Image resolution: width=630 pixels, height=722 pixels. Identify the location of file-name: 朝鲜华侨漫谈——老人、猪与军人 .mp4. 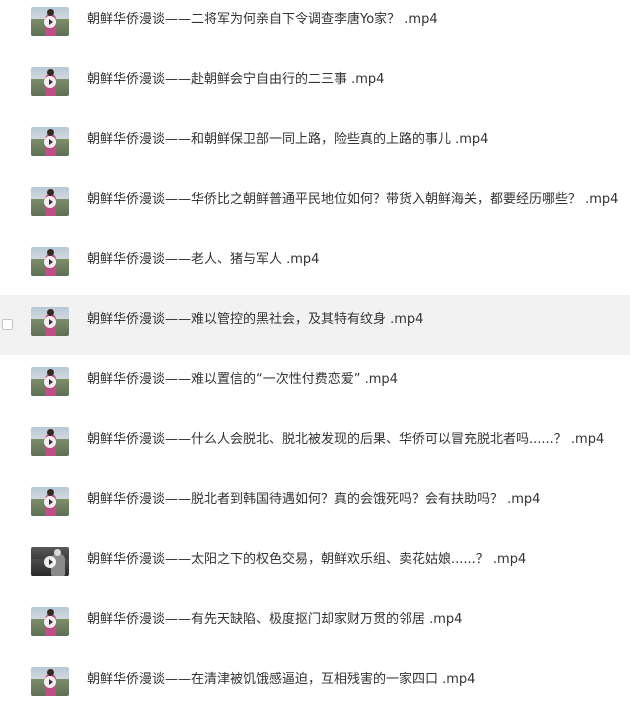
(203, 260).